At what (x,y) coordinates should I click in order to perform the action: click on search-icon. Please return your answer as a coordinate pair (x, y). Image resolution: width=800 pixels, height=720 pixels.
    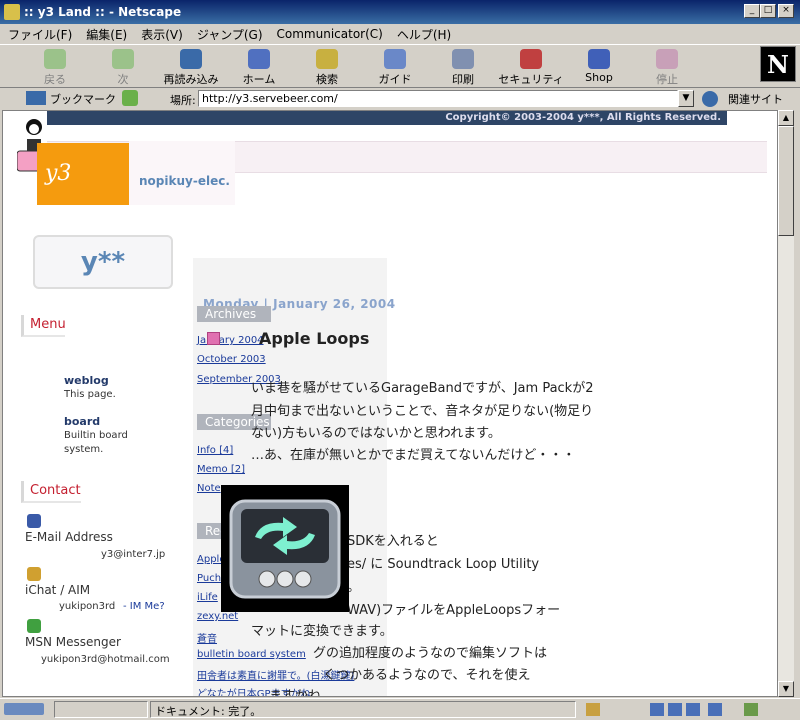
    Looking at the image, I should click on (327, 59).